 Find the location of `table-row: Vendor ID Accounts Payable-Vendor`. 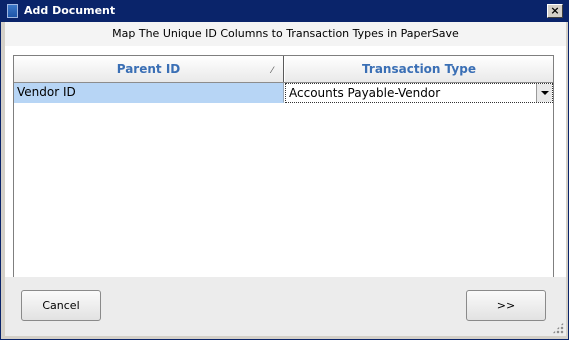

table-row: Vendor ID Accounts Payable-Vendor is located at coordinates (283, 93).